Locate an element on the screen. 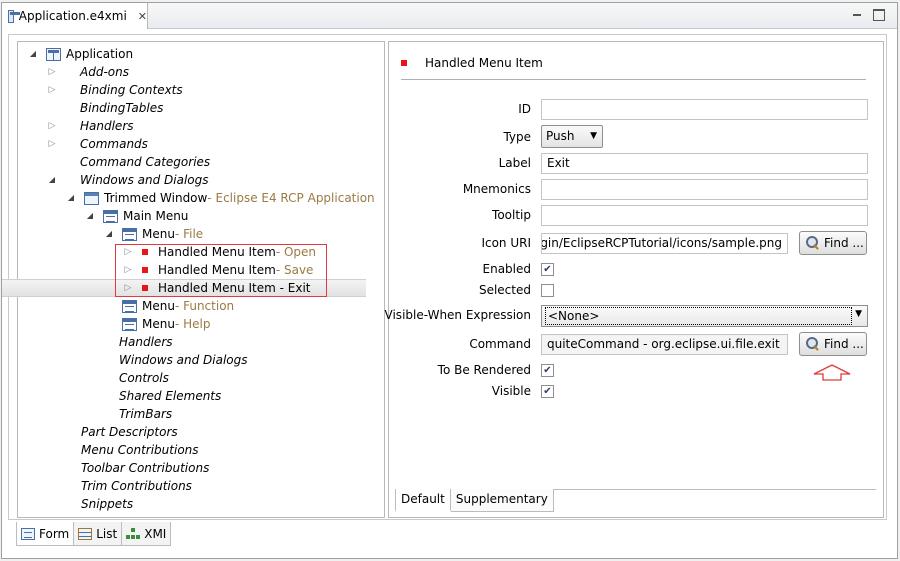 The width and height of the screenshot is (900, 561). tree-item-application: Application is located at coordinates (80, 54).